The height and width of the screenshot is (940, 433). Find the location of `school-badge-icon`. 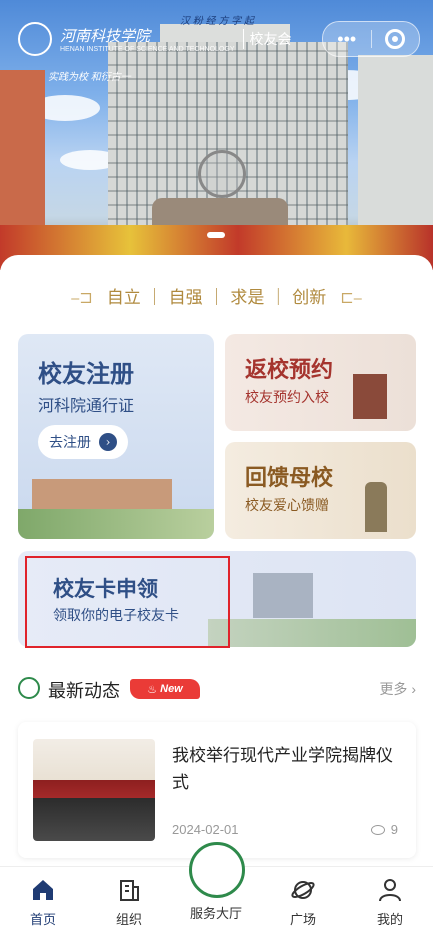

school-badge-icon is located at coordinates (29, 688).